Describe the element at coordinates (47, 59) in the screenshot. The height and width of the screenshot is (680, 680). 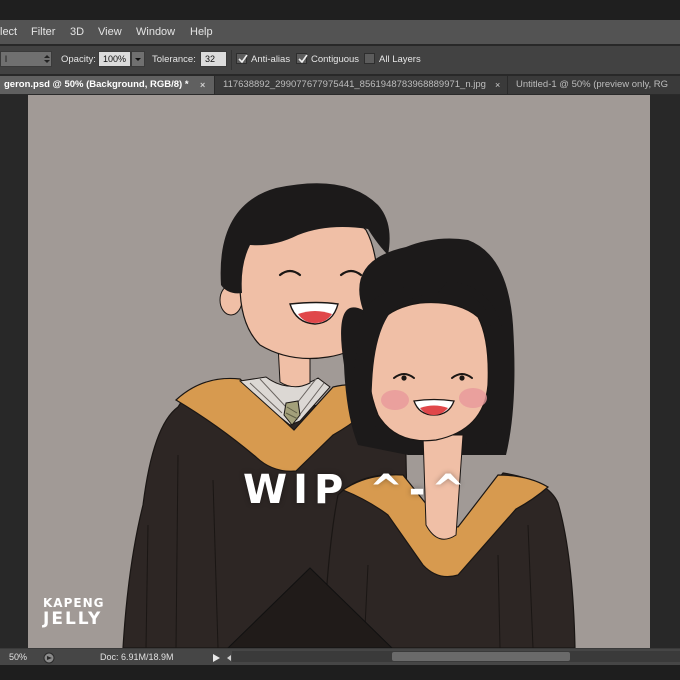
I see `spinner-arrows-icon` at that location.